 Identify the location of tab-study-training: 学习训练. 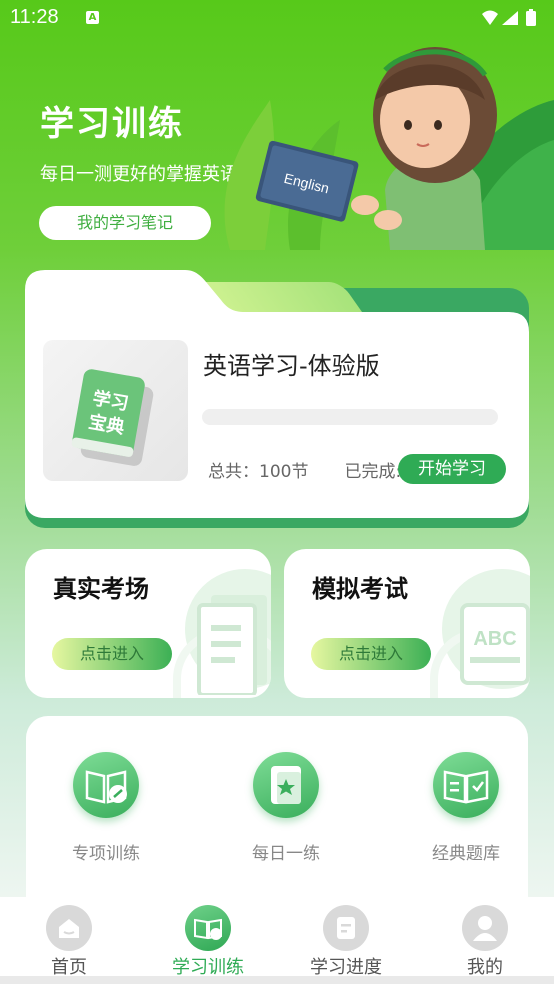
(208, 942).